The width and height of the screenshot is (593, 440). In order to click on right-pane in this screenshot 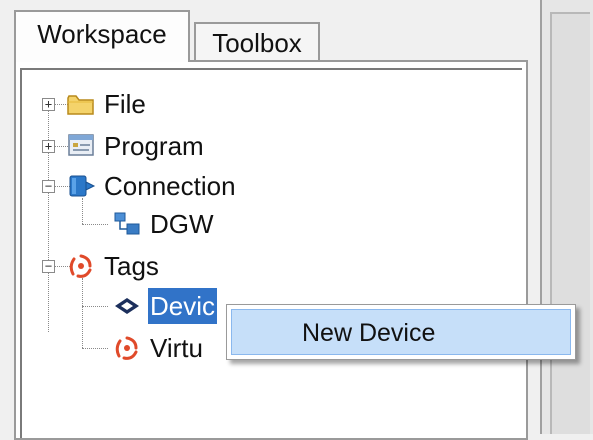, I will do `click(566, 217)`.